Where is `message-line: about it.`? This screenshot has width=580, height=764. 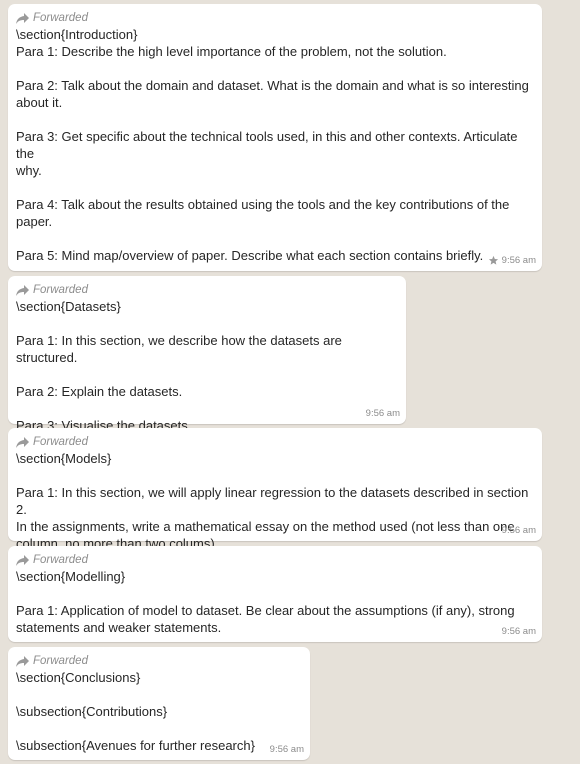
message-line: about it. is located at coordinates (39, 102).